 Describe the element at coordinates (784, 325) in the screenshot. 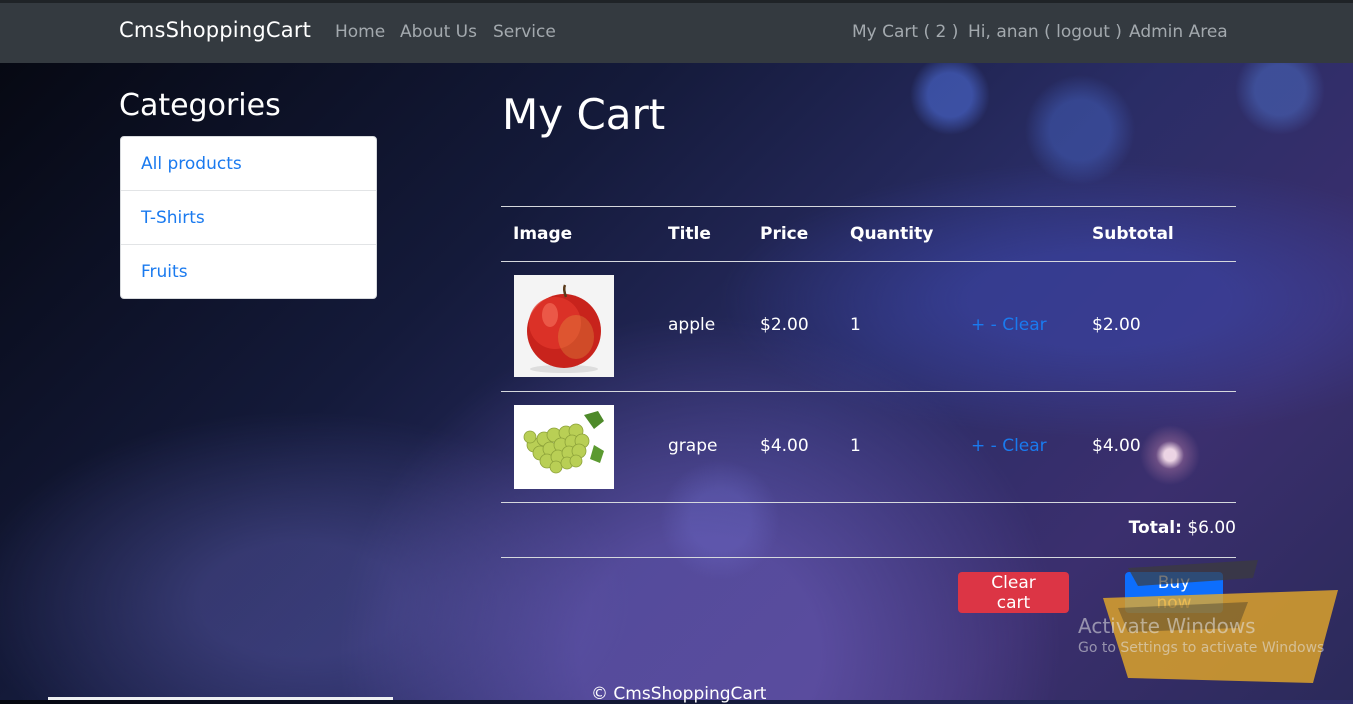

I see `row-price: $2.00` at that location.